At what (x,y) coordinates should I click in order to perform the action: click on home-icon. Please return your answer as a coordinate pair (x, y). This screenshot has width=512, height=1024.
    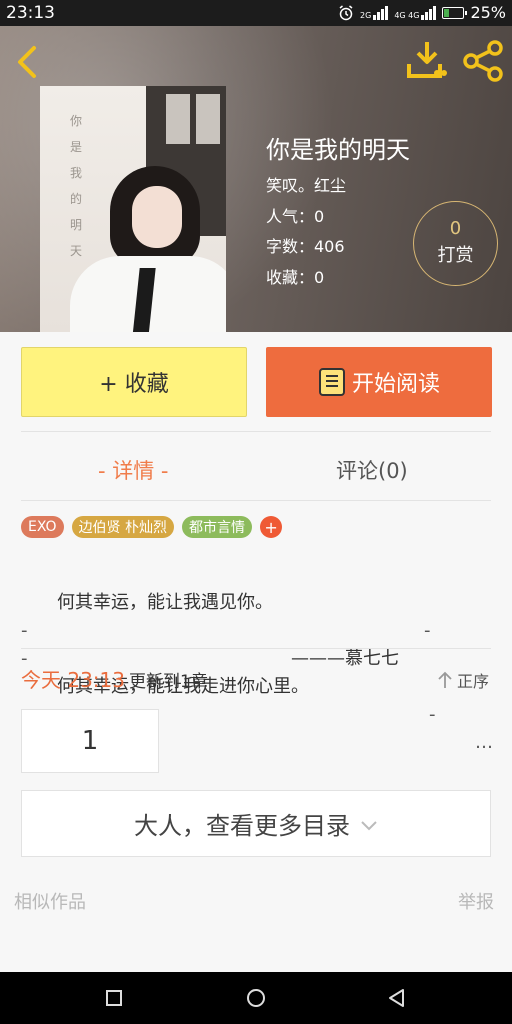
    Looking at the image, I should click on (256, 998).